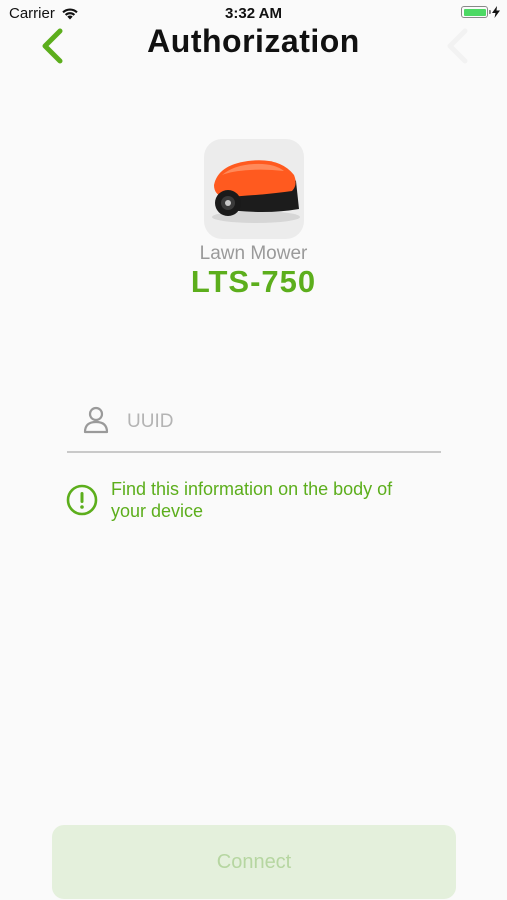 Image resolution: width=507 pixels, height=900 pixels. I want to click on device-type-label: Lawn Mower, so click(253, 253).